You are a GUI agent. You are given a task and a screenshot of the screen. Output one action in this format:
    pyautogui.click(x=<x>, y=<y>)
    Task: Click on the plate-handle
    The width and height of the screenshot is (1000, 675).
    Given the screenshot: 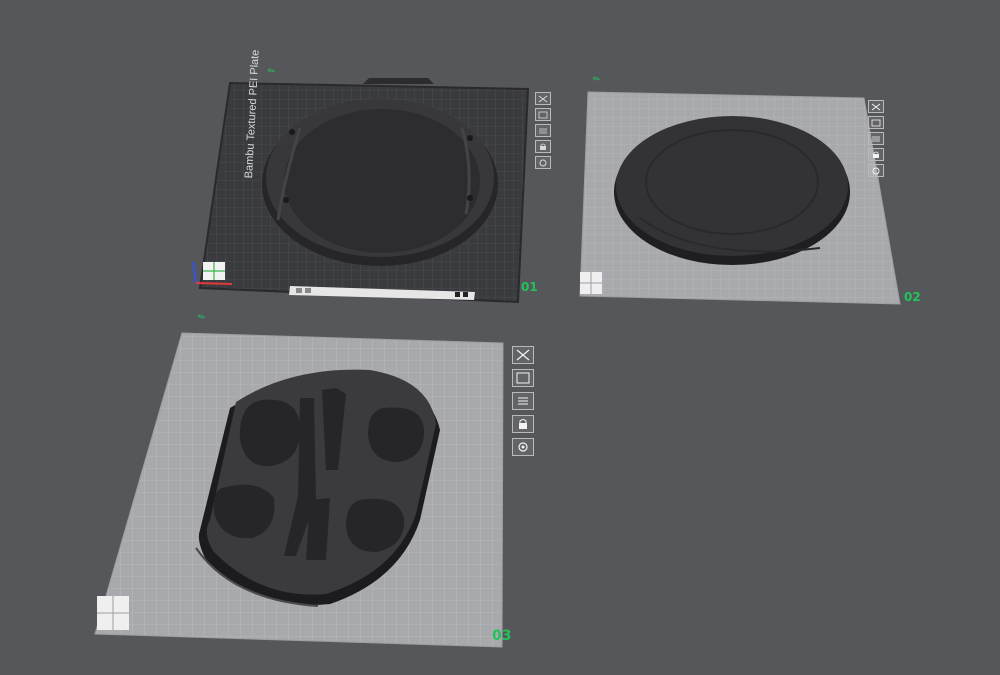 What is the action you would take?
    pyautogui.click(x=398, y=81)
    